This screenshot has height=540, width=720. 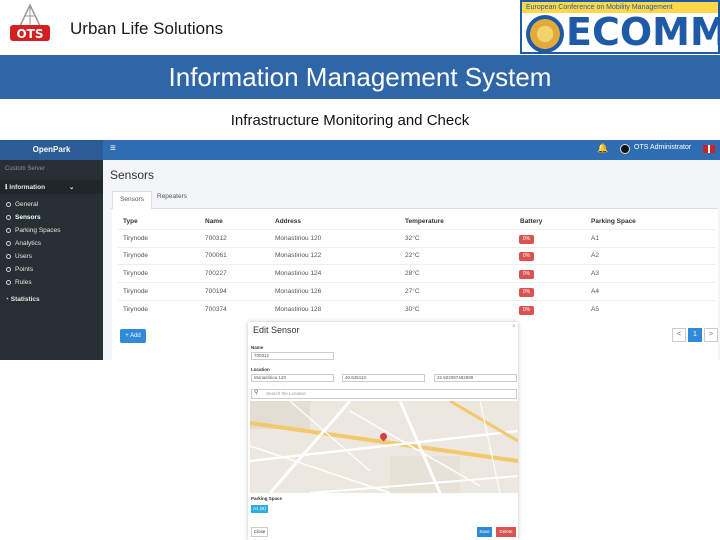 What do you see at coordinates (113, 148) in the screenshot?
I see `menu-toggle-icon: ≡` at bounding box center [113, 148].